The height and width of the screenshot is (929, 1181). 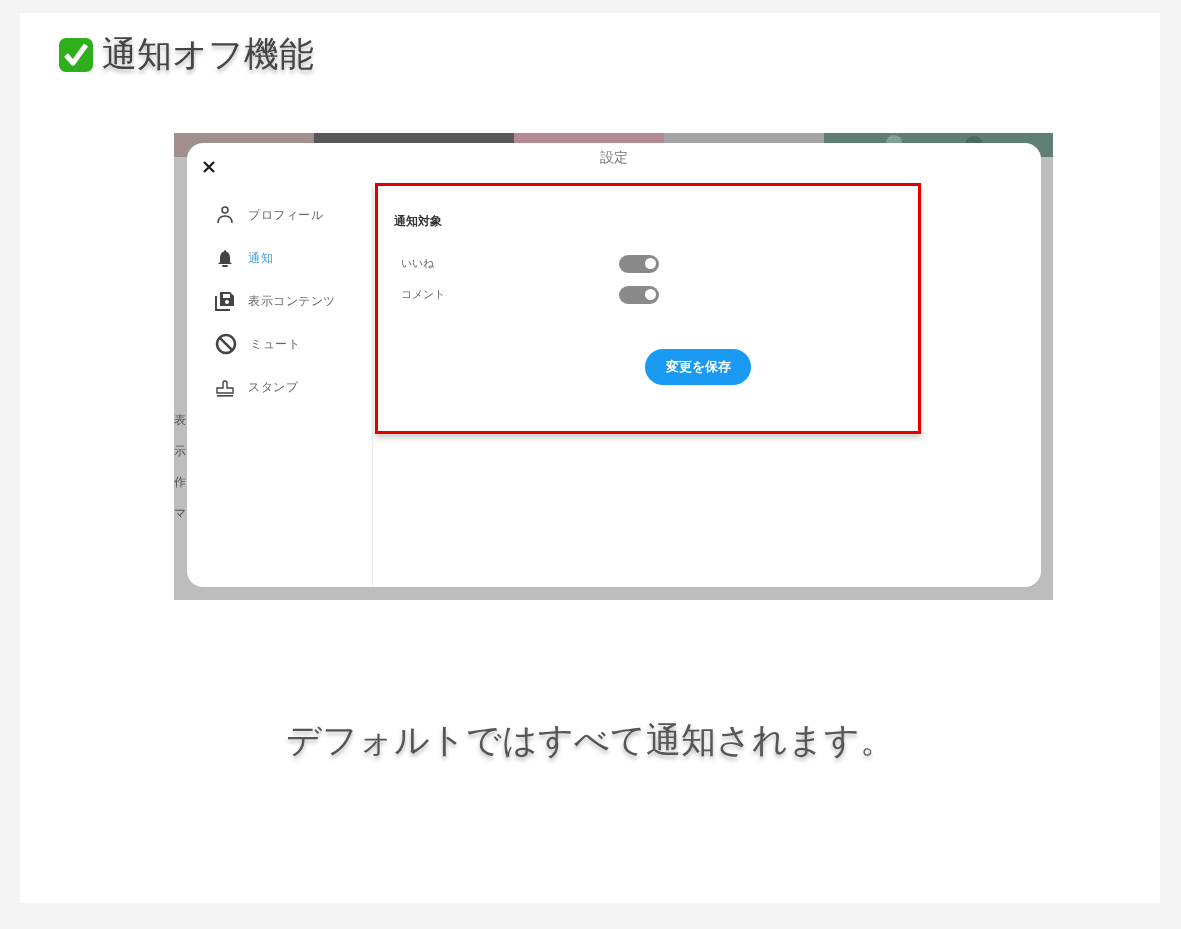 I want to click on person-icon, so click(x=225, y=215).